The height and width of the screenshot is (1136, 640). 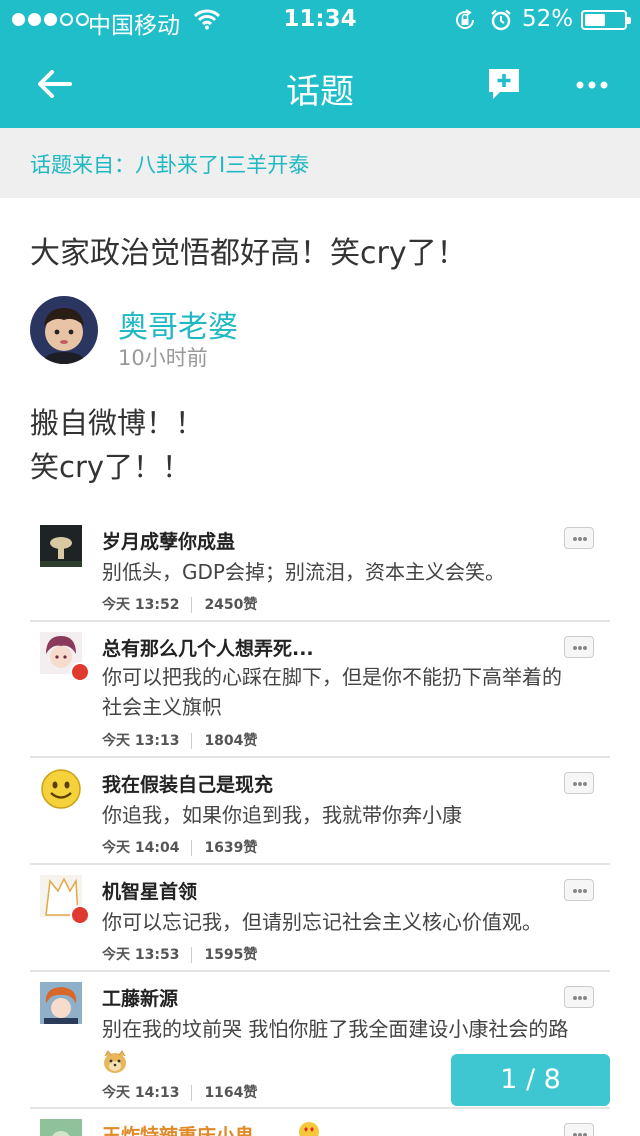 I want to click on comment-text: 别低头，GDP会掉；别流泪，资本主义会笑。, so click(x=303, y=572).